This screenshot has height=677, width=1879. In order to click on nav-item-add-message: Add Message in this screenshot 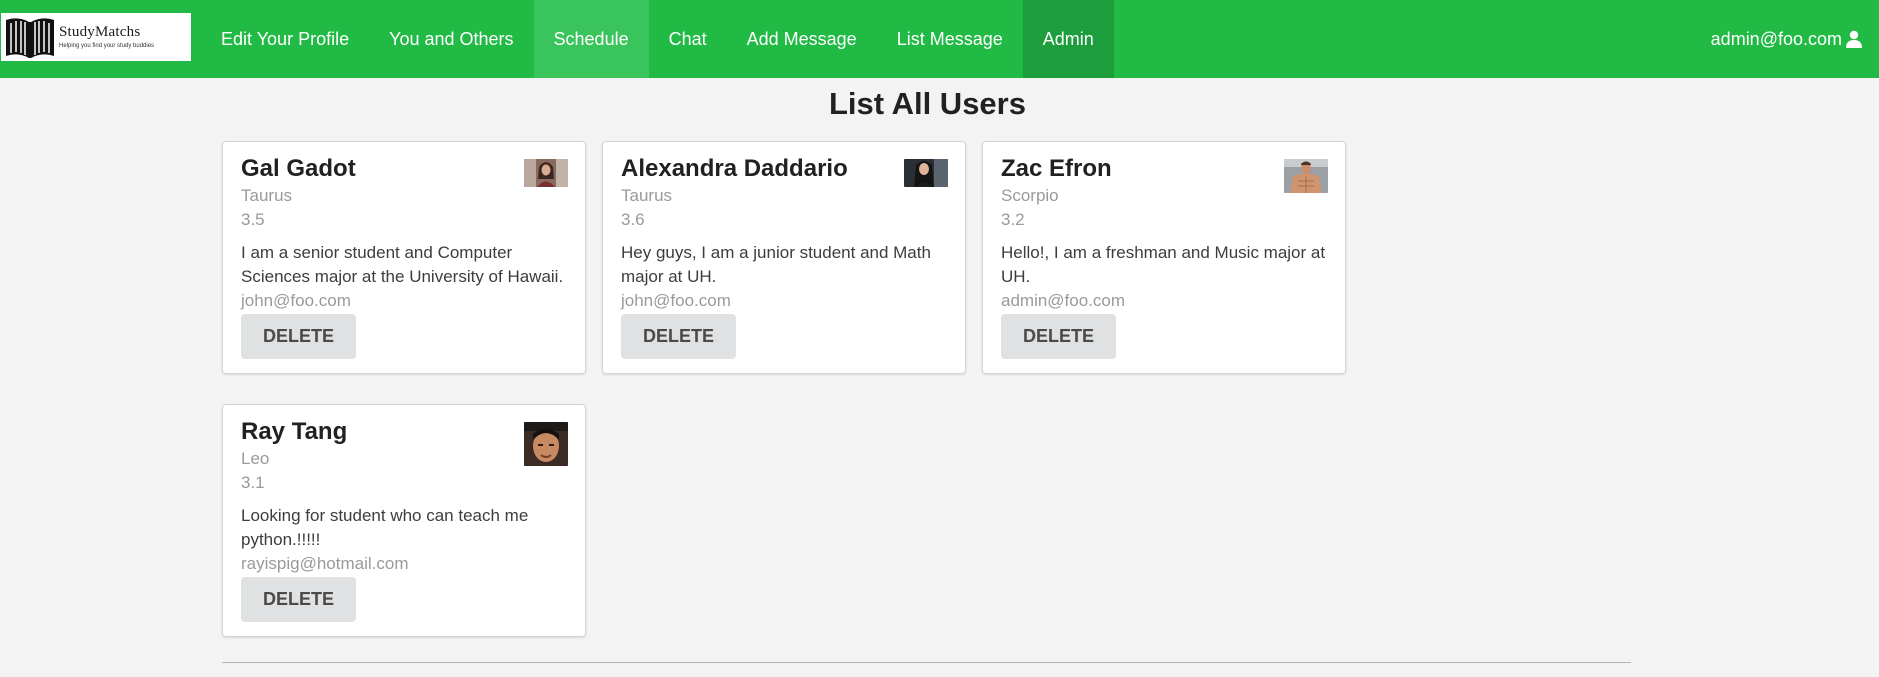, I will do `click(802, 39)`.